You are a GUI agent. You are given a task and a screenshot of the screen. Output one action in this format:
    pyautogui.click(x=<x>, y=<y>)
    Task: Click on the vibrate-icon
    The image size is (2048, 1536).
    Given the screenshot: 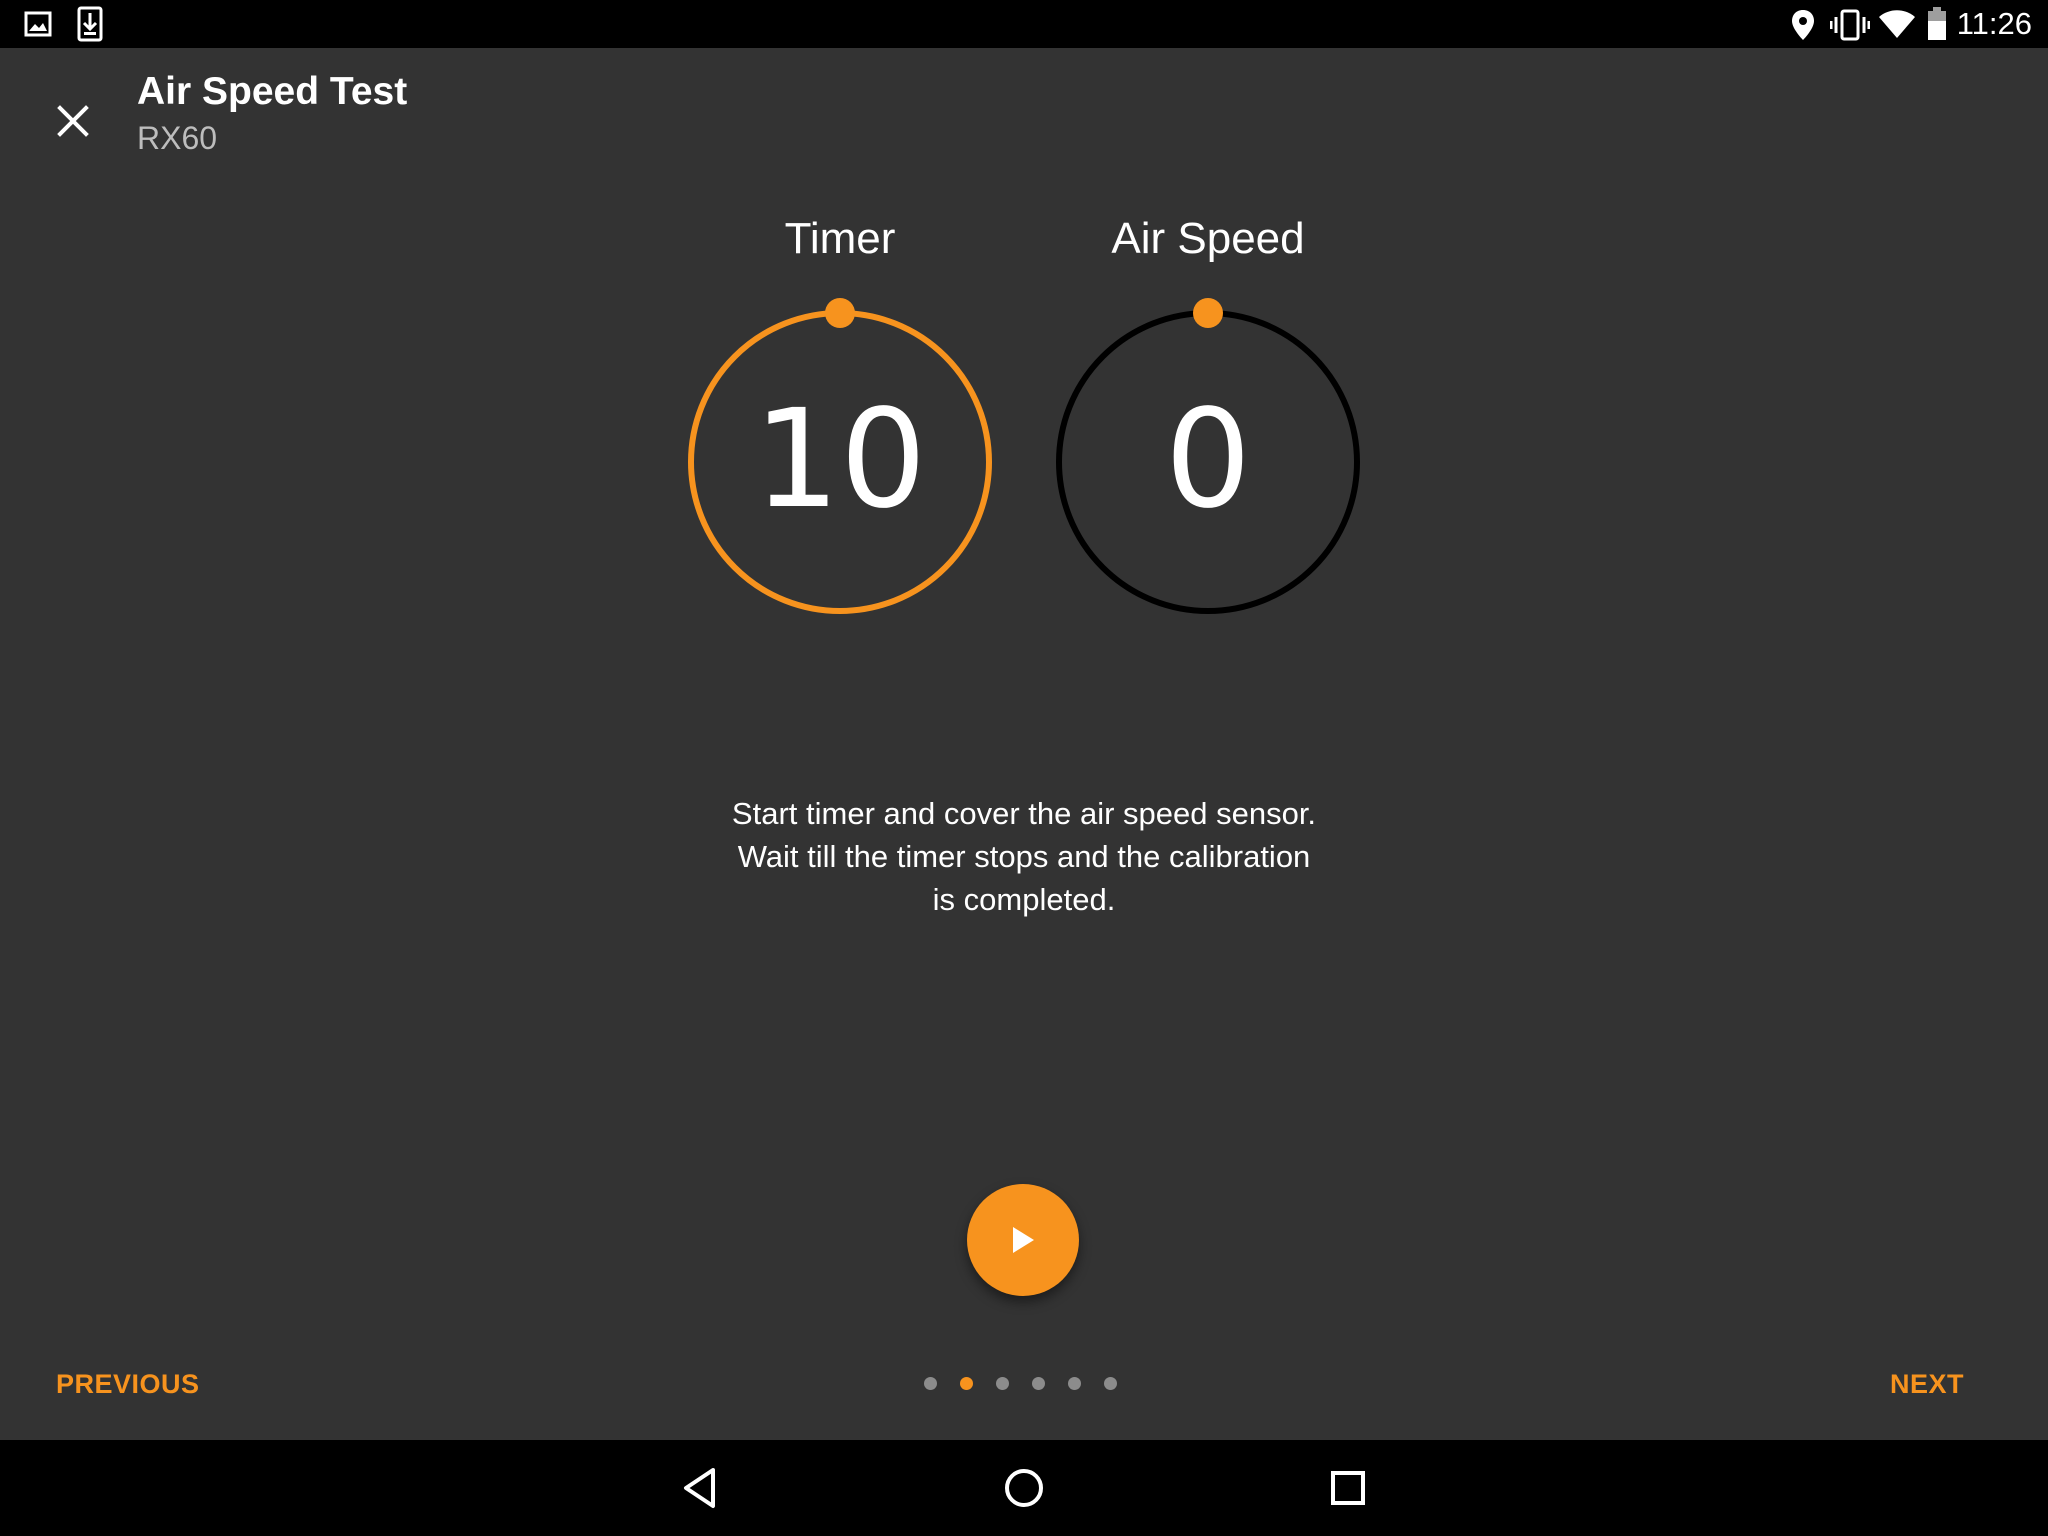 What is the action you would take?
    pyautogui.click(x=1850, y=25)
    